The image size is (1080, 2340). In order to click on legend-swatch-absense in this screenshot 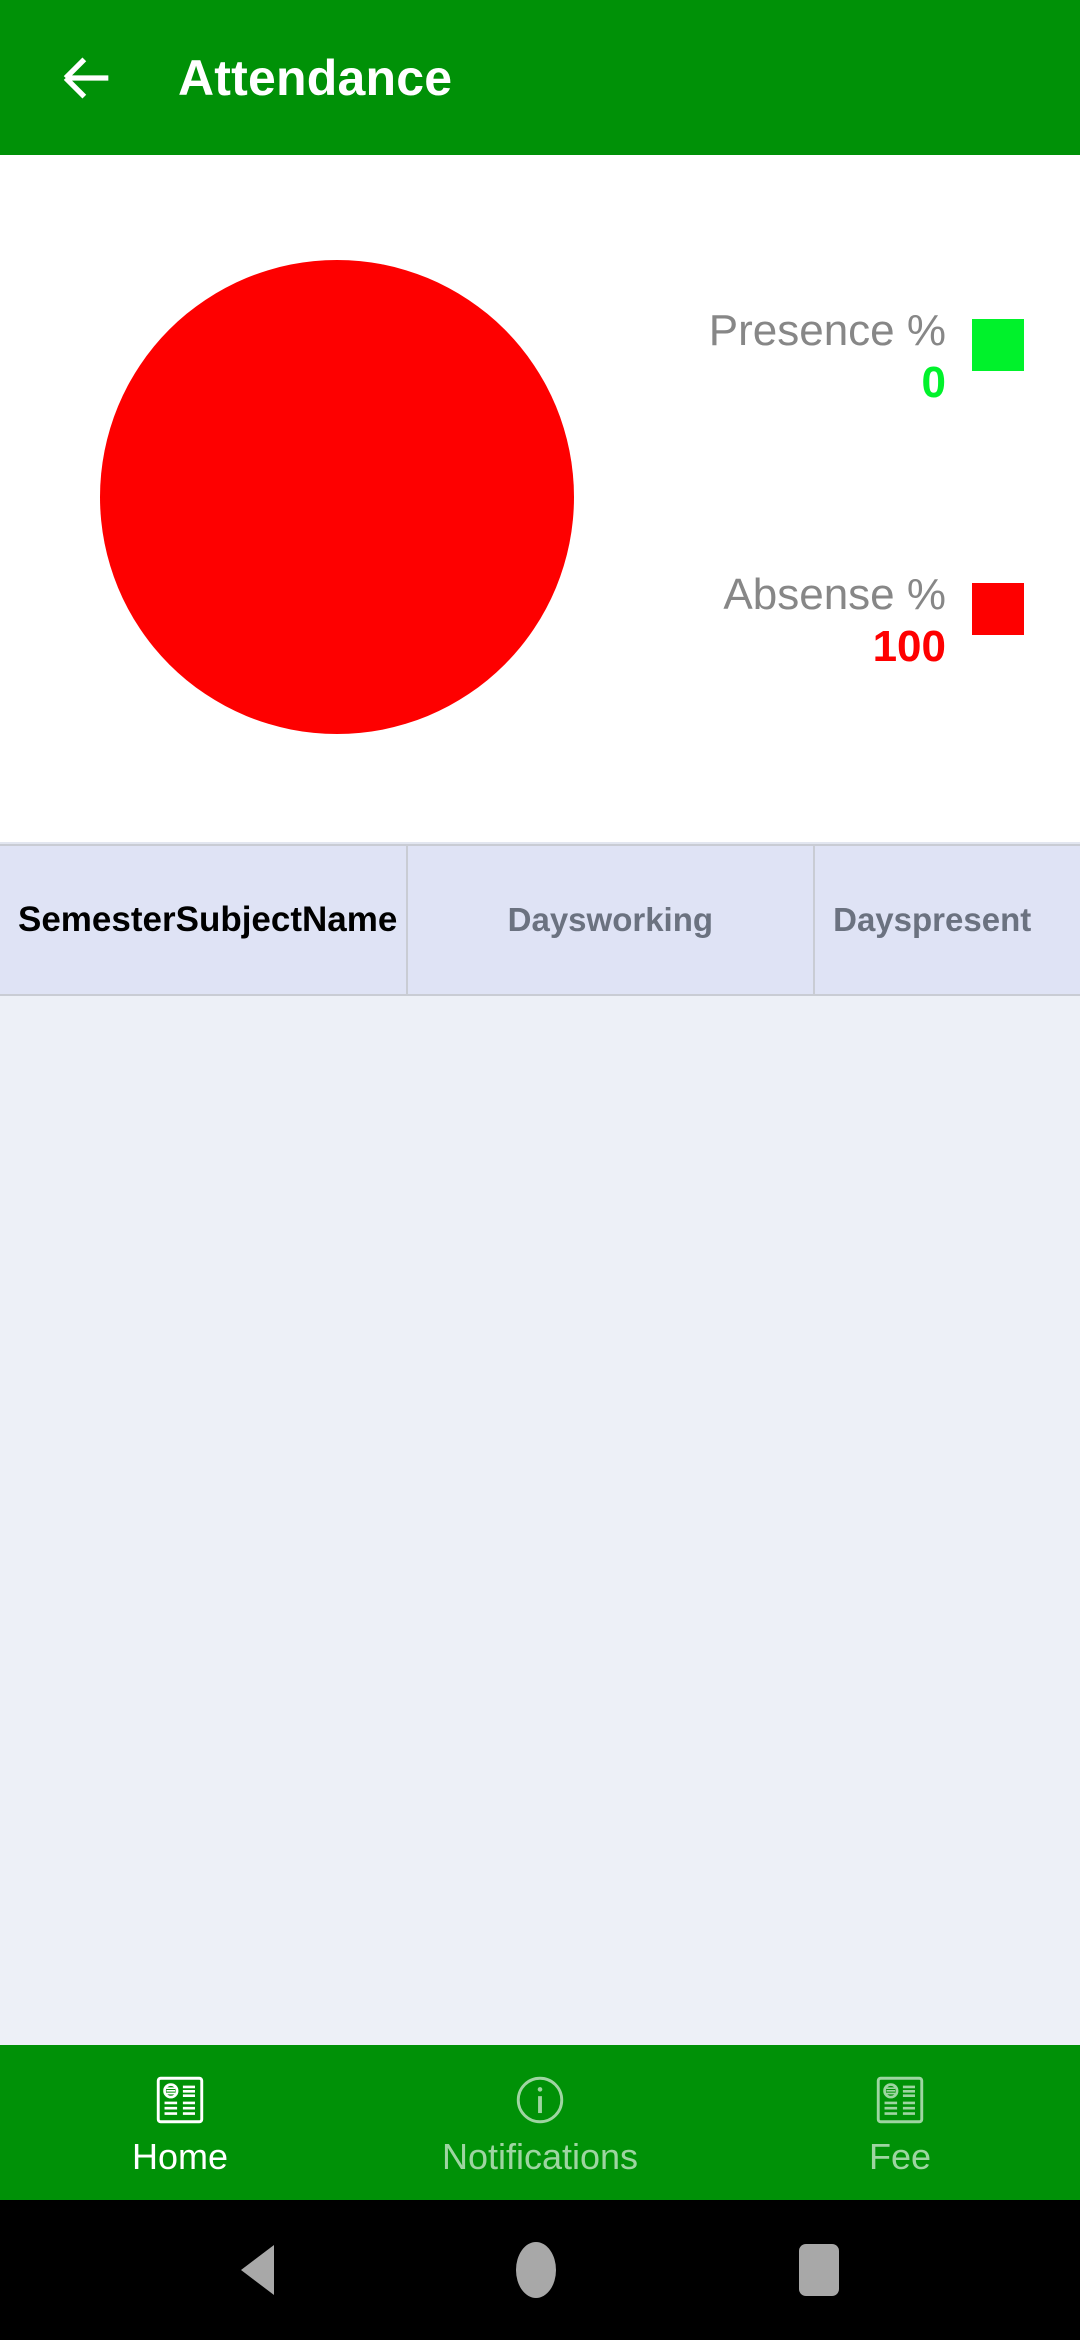, I will do `click(998, 608)`.